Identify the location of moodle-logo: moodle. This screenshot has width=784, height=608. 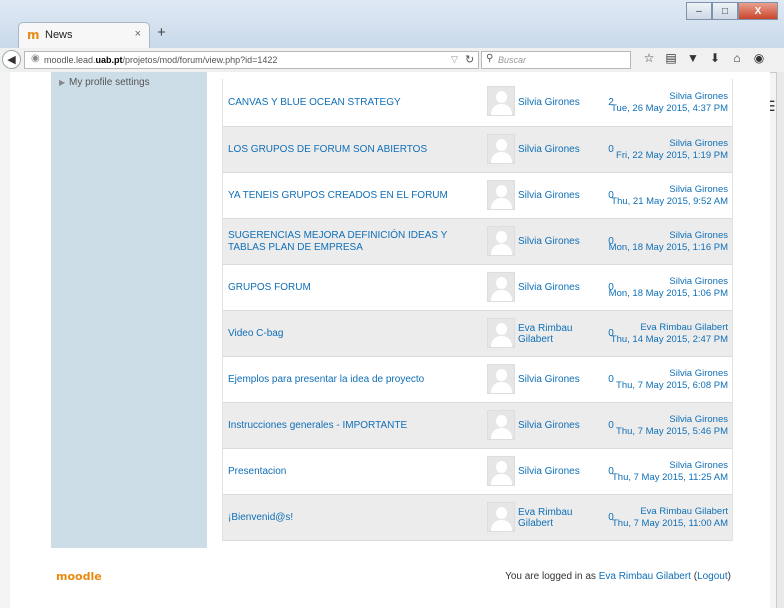
(79, 576).